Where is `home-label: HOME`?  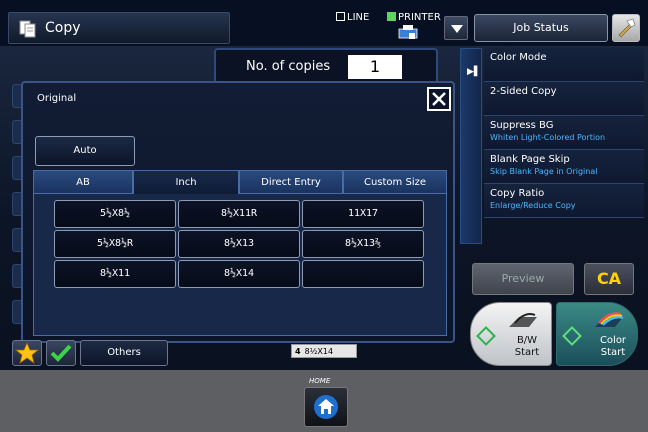
home-label: HOME is located at coordinates (320, 381).